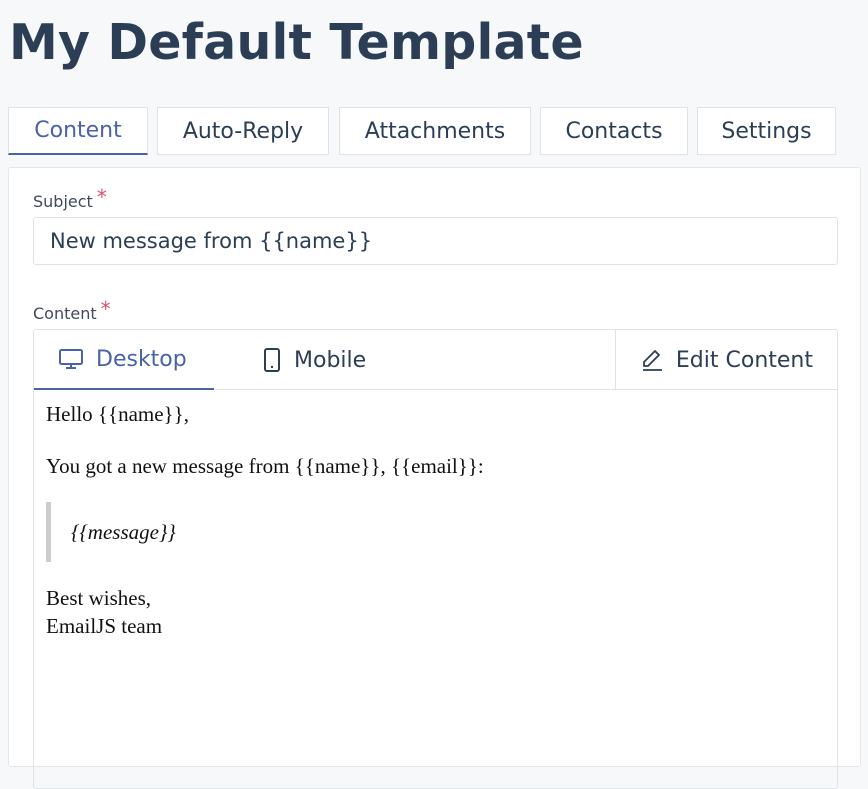 Image resolution: width=868 pixels, height=789 pixels. Describe the element at coordinates (296, 42) in the screenshot. I see `page-title: My Default Template` at that location.